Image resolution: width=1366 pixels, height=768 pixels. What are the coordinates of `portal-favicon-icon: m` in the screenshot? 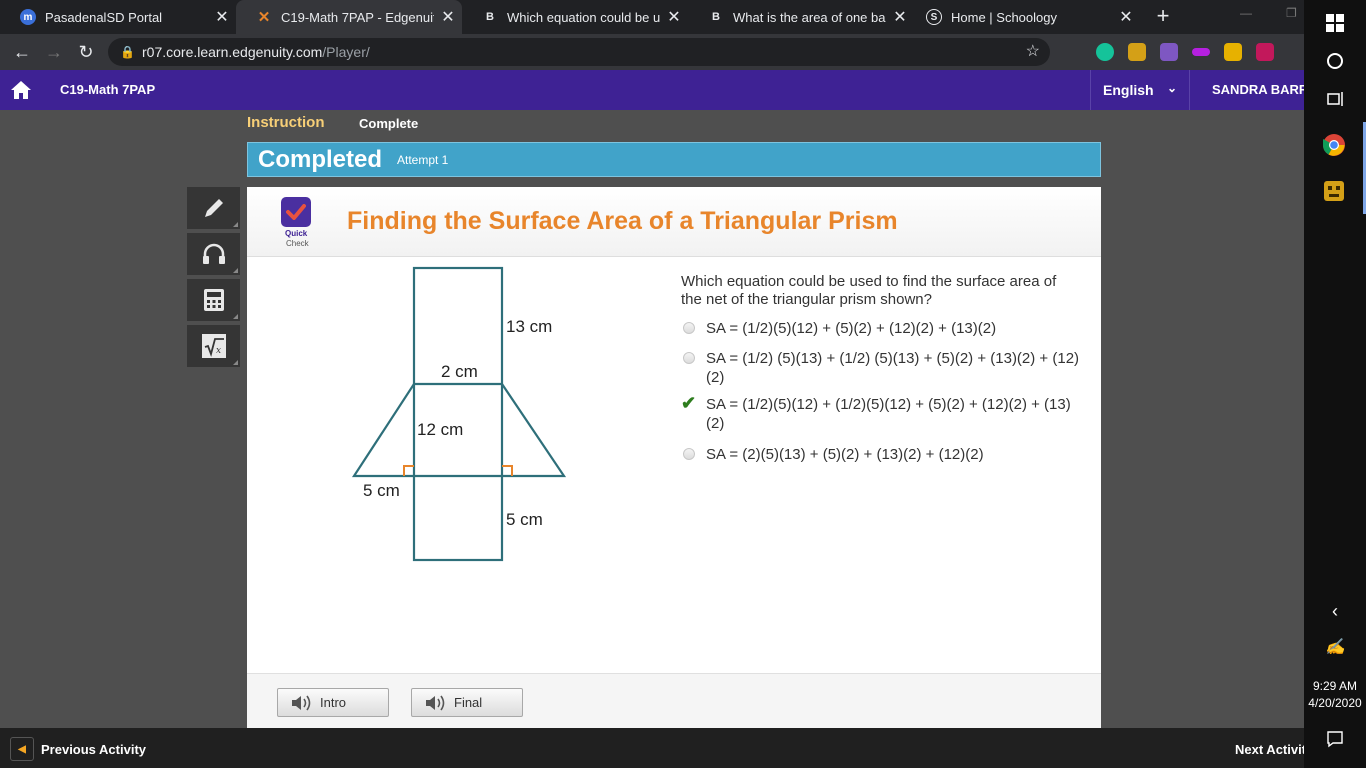 It's located at (28, 17).